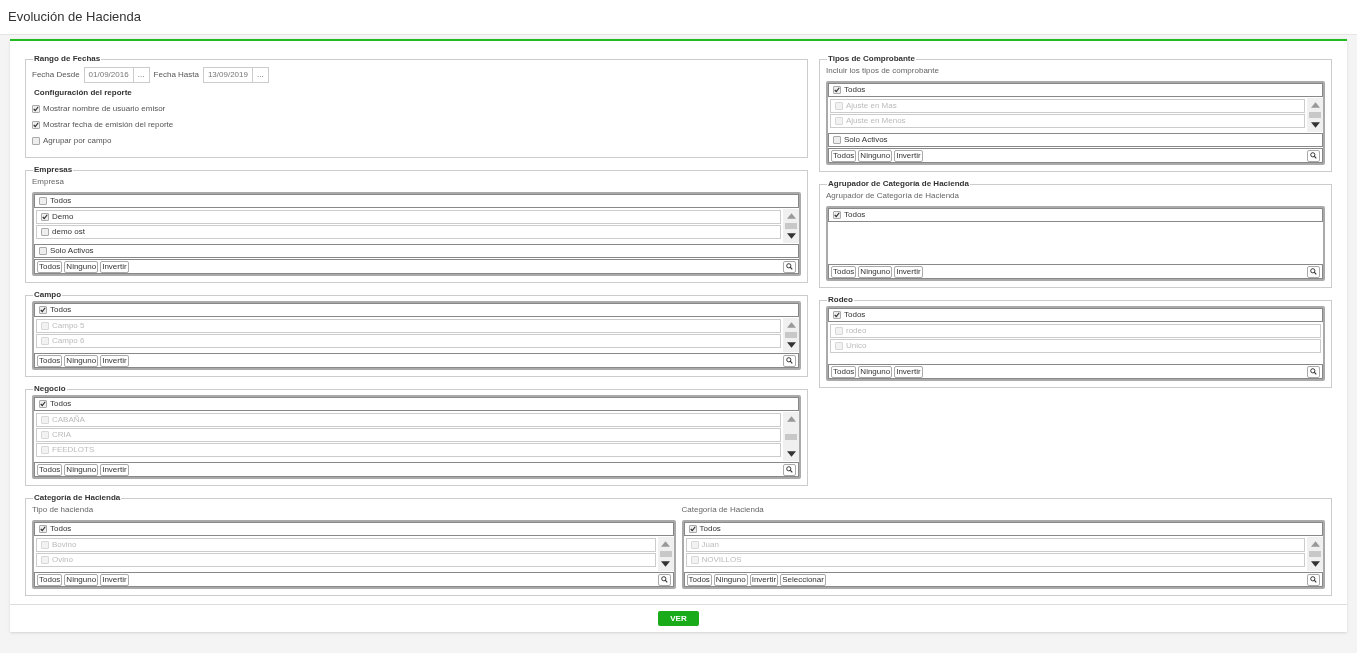 The image size is (1357, 653). Describe the element at coordinates (72, 251) in the screenshot. I see `option-label: Solo Activos` at that location.